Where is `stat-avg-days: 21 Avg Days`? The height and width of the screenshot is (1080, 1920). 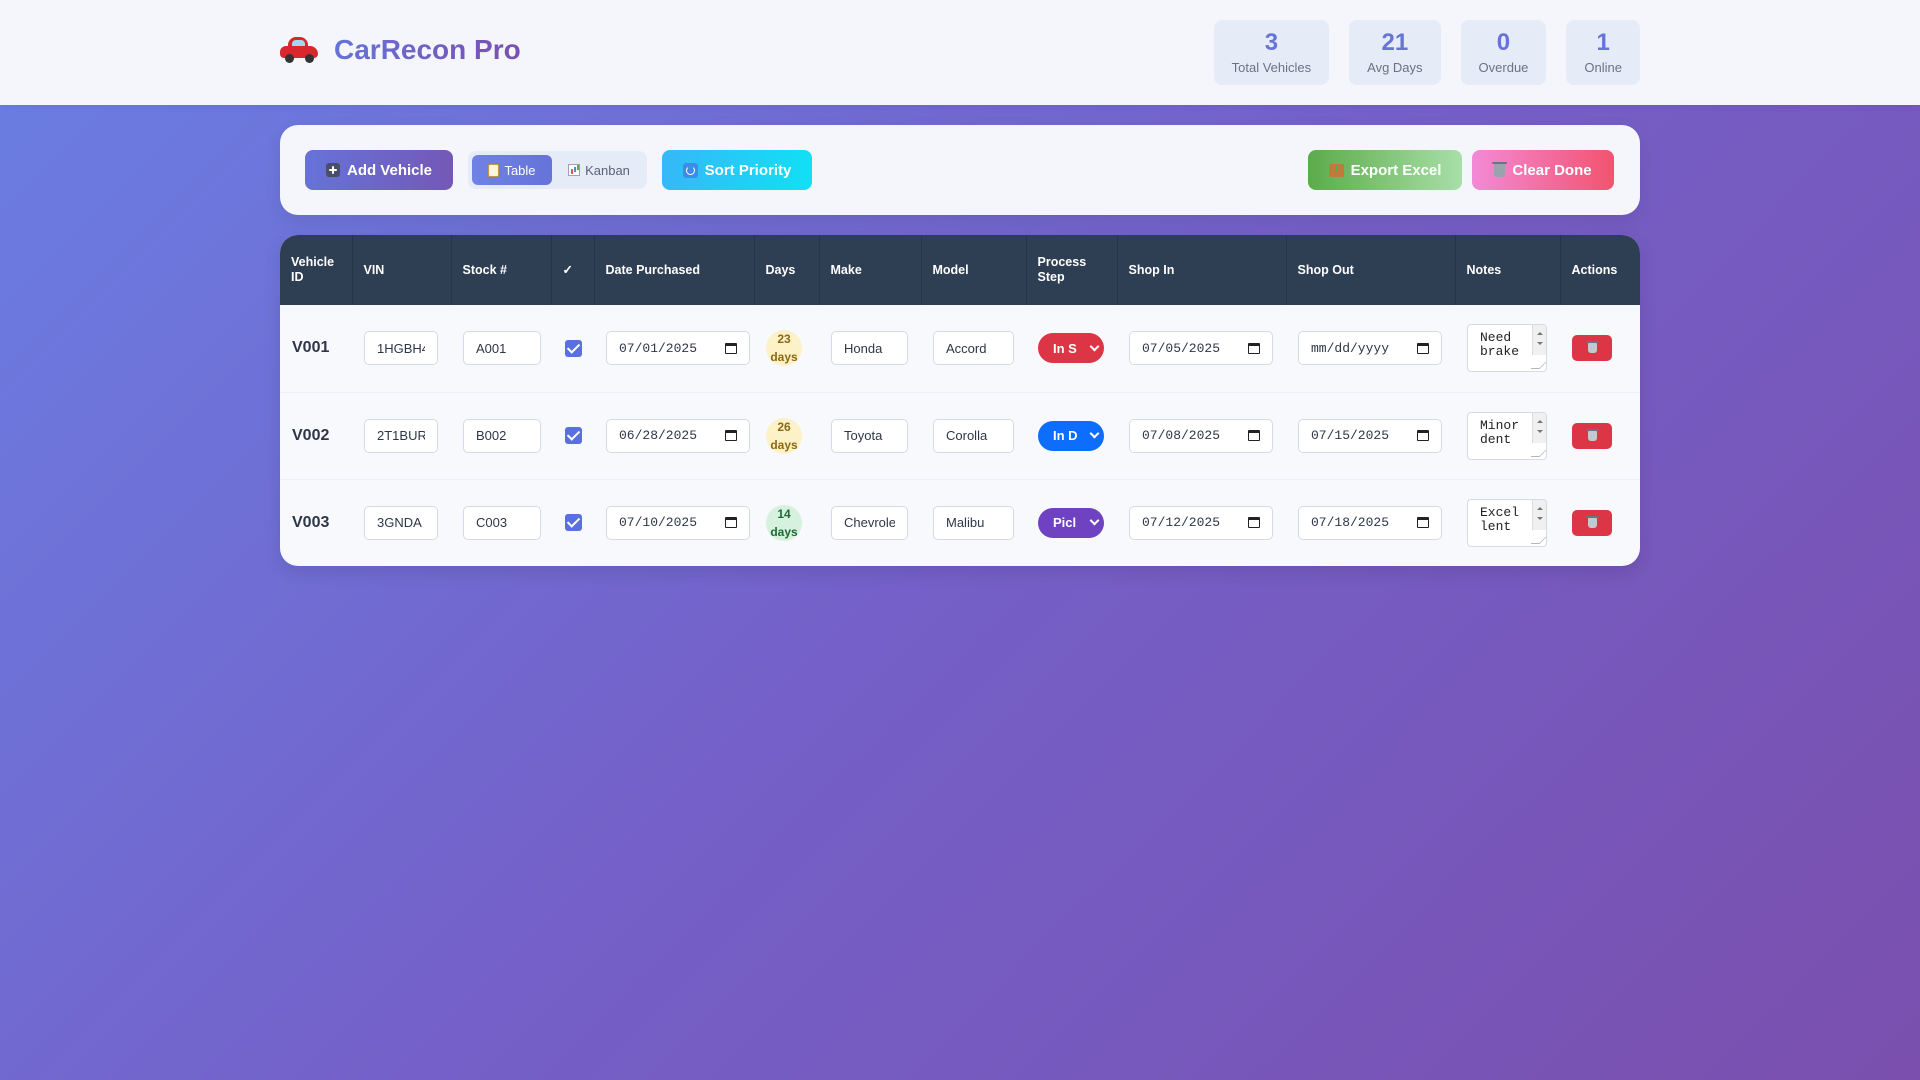 stat-avg-days: 21 Avg Days is located at coordinates (1395, 52).